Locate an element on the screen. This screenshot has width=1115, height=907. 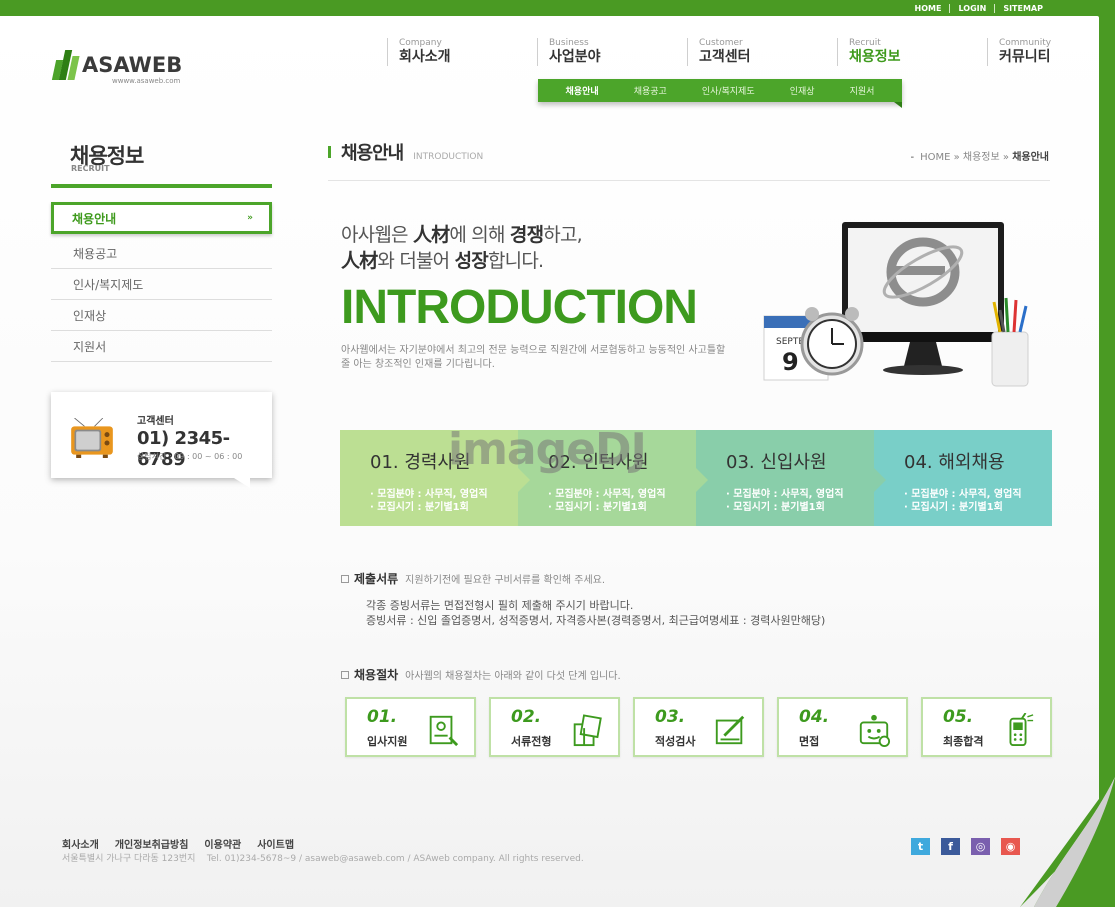
breadcrumb-mid: 채용정보 is located at coordinates (981, 157).